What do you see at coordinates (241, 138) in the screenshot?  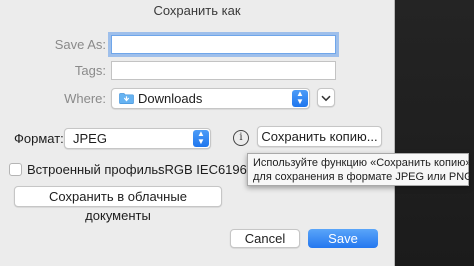 I see `info-icon: i` at bounding box center [241, 138].